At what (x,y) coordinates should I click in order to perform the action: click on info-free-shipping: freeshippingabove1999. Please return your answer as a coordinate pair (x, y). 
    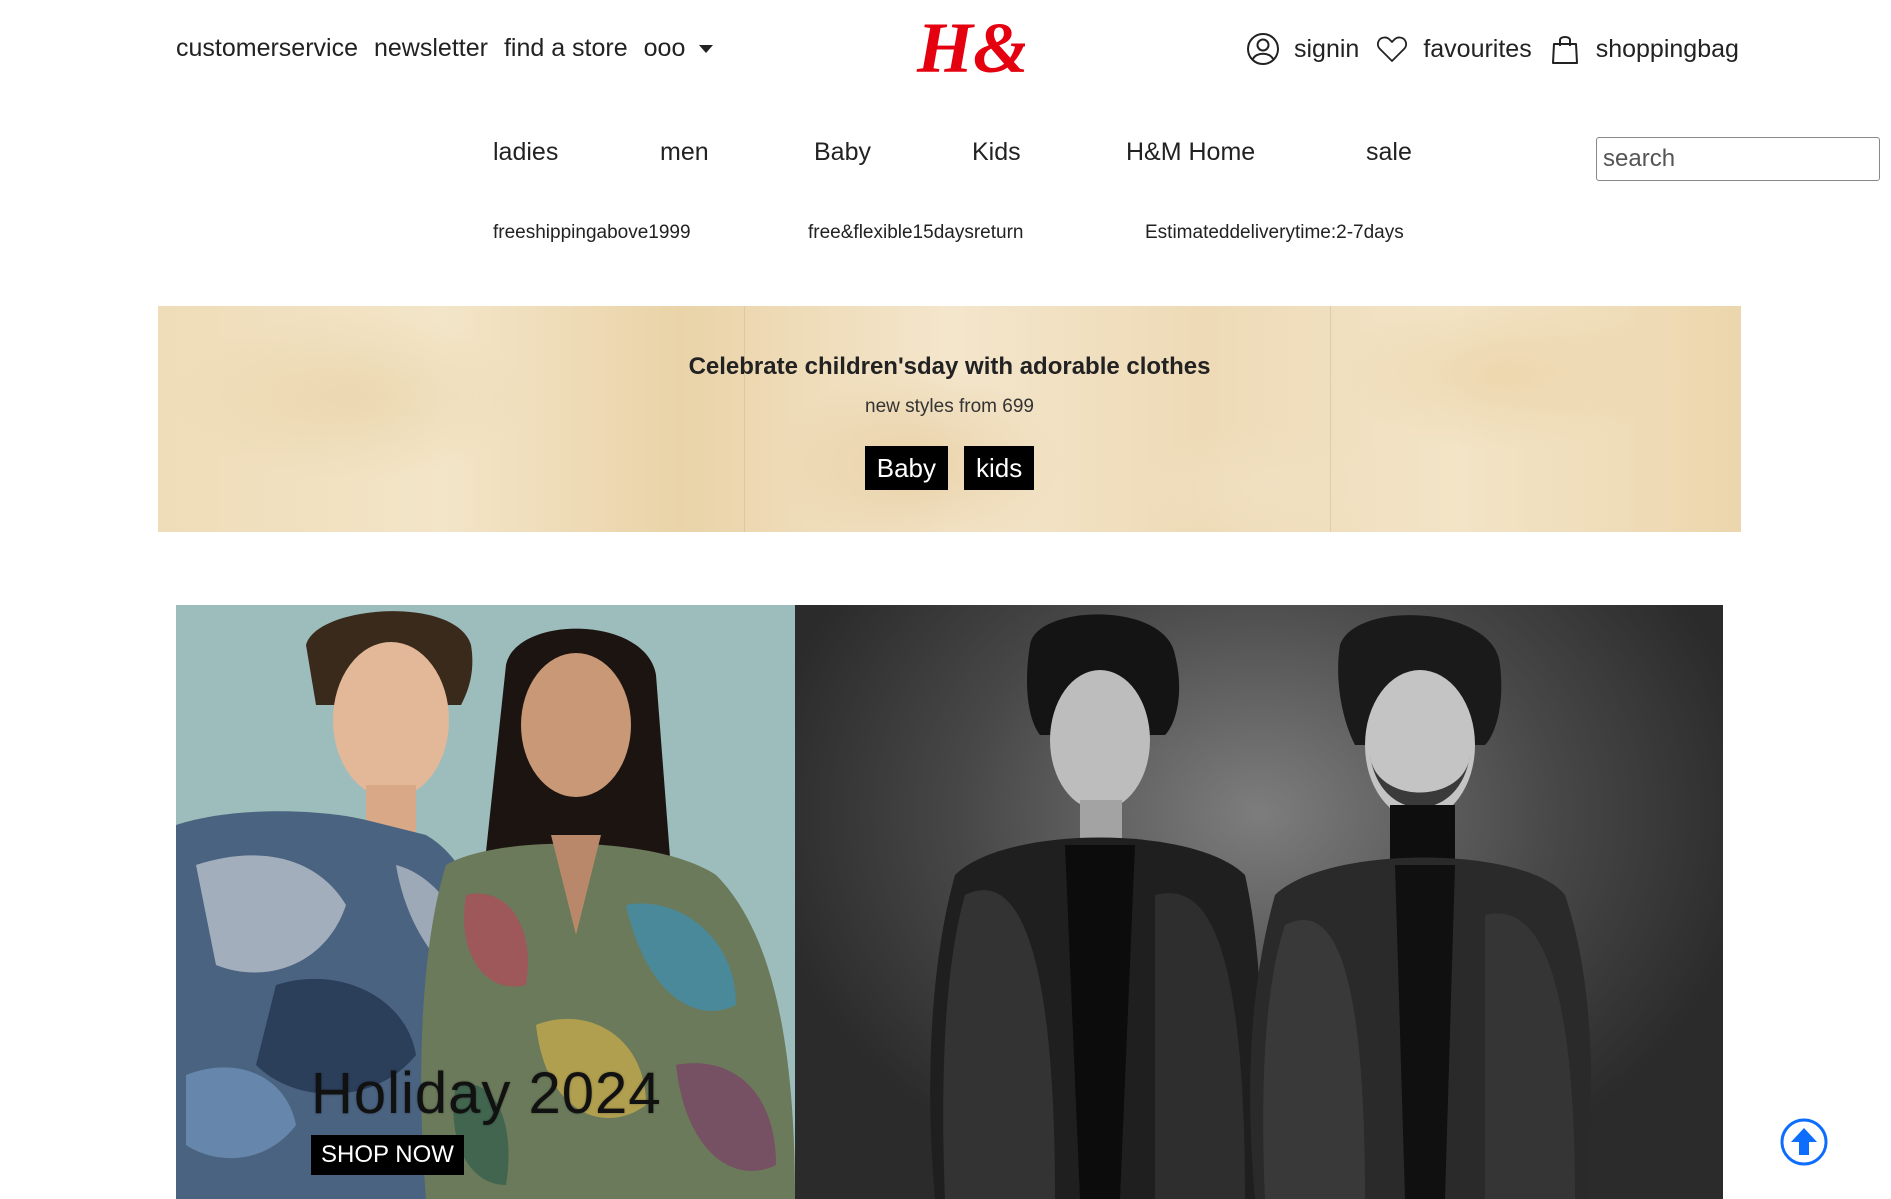
    Looking at the image, I should click on (592, 232).